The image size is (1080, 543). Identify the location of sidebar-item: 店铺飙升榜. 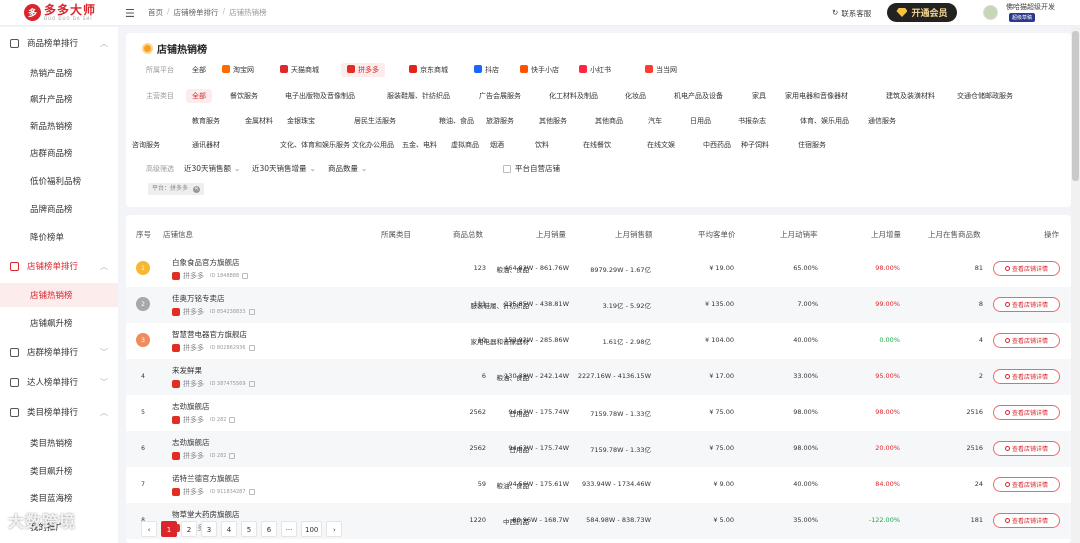
(59, 323).